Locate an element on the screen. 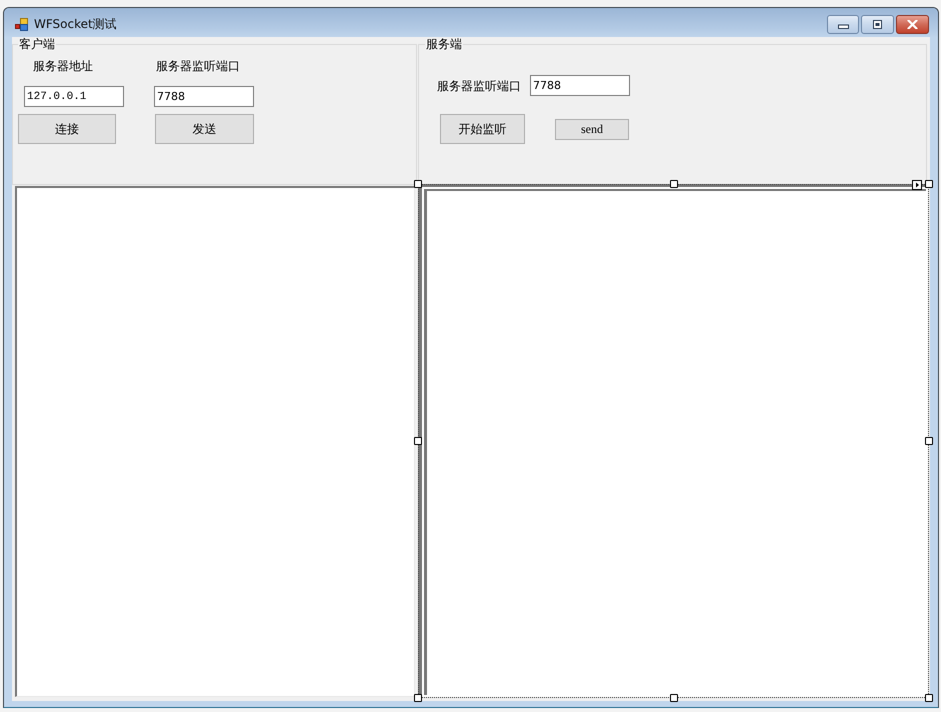 The height and width of the screenshot is (712, 941). send-button: send is located at coordinates (592, 129).